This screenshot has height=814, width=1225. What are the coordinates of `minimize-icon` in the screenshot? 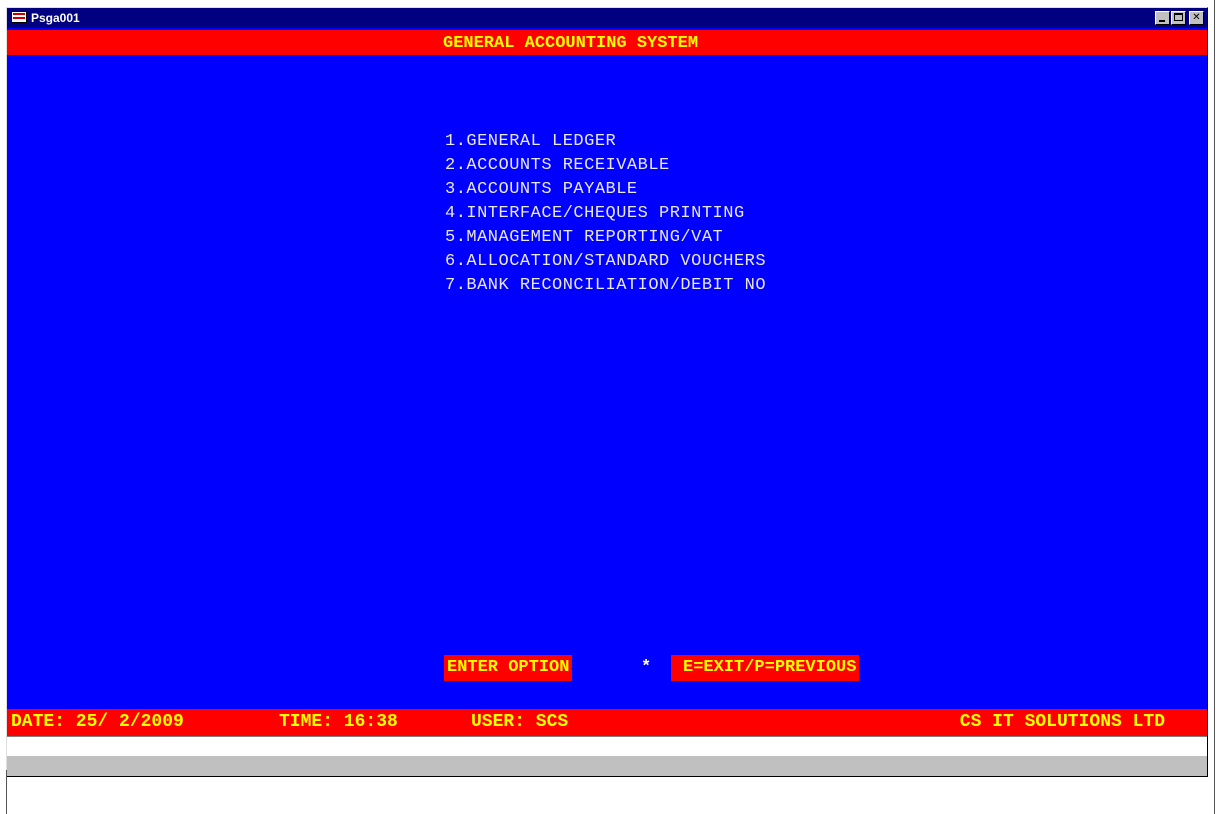 It's located at (1162, 21).